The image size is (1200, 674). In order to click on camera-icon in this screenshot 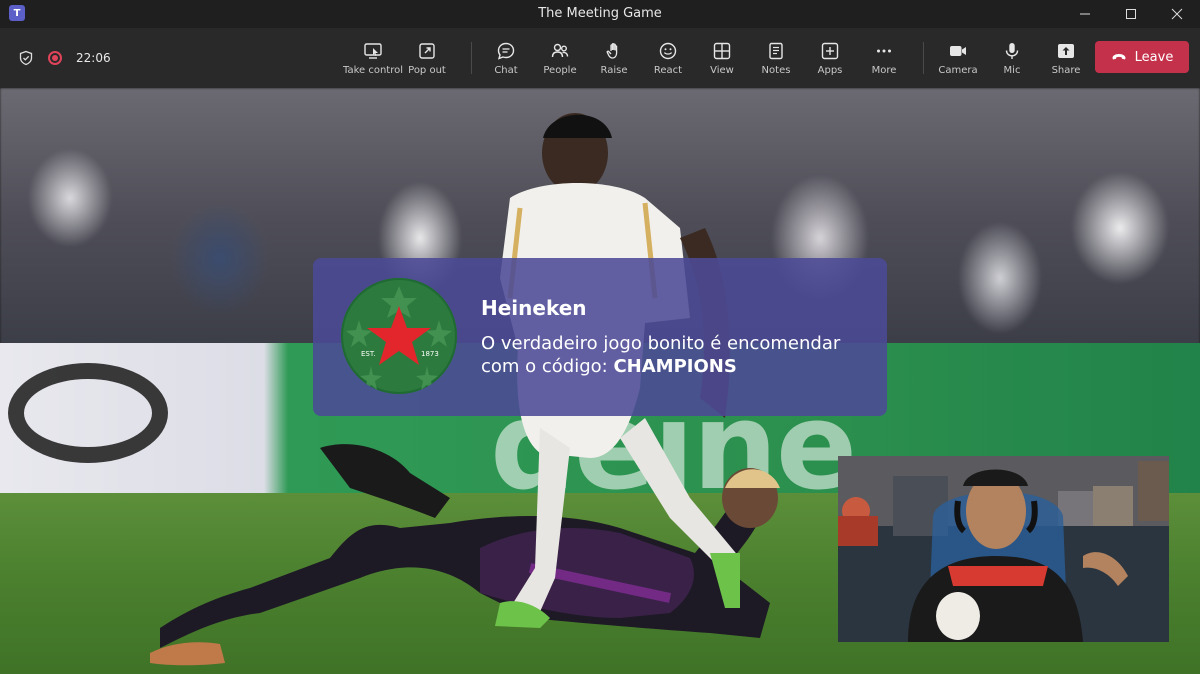, I will do `click(958, 50)`.